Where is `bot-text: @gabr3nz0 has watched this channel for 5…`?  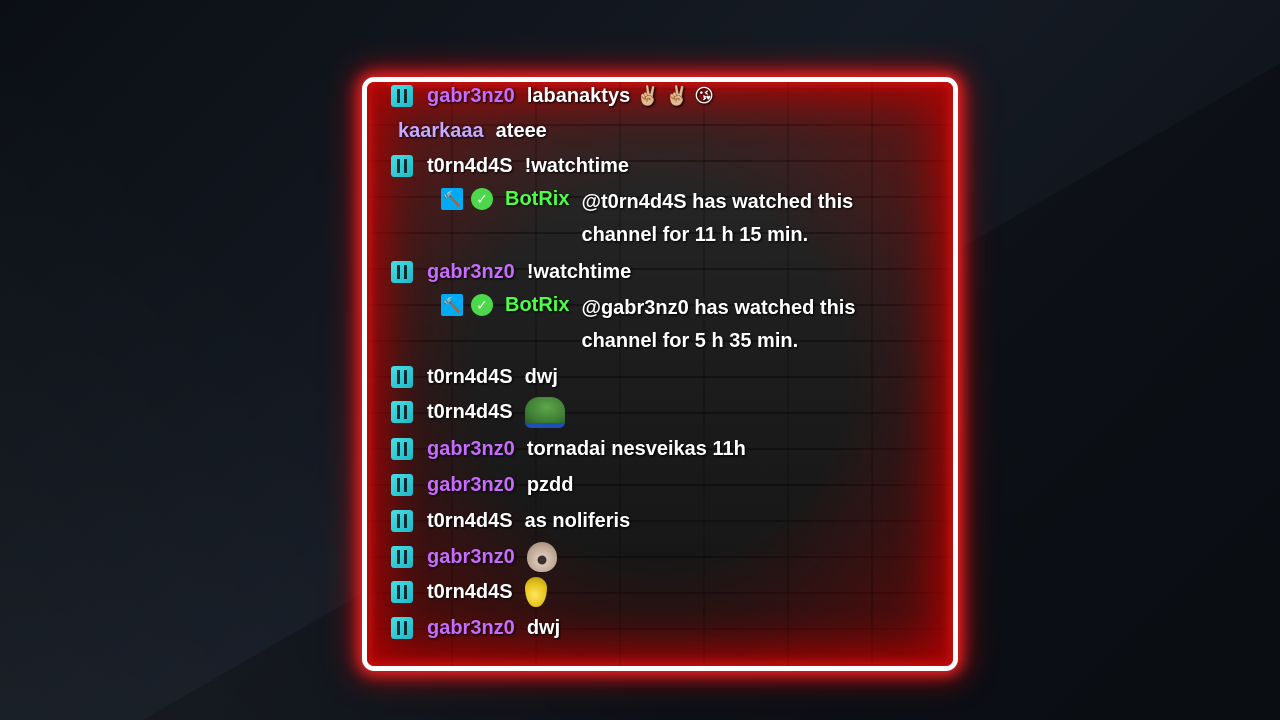 bot-text: @gabr3nz0 has watched this channel for 5… is located at coordinates (718, 325).